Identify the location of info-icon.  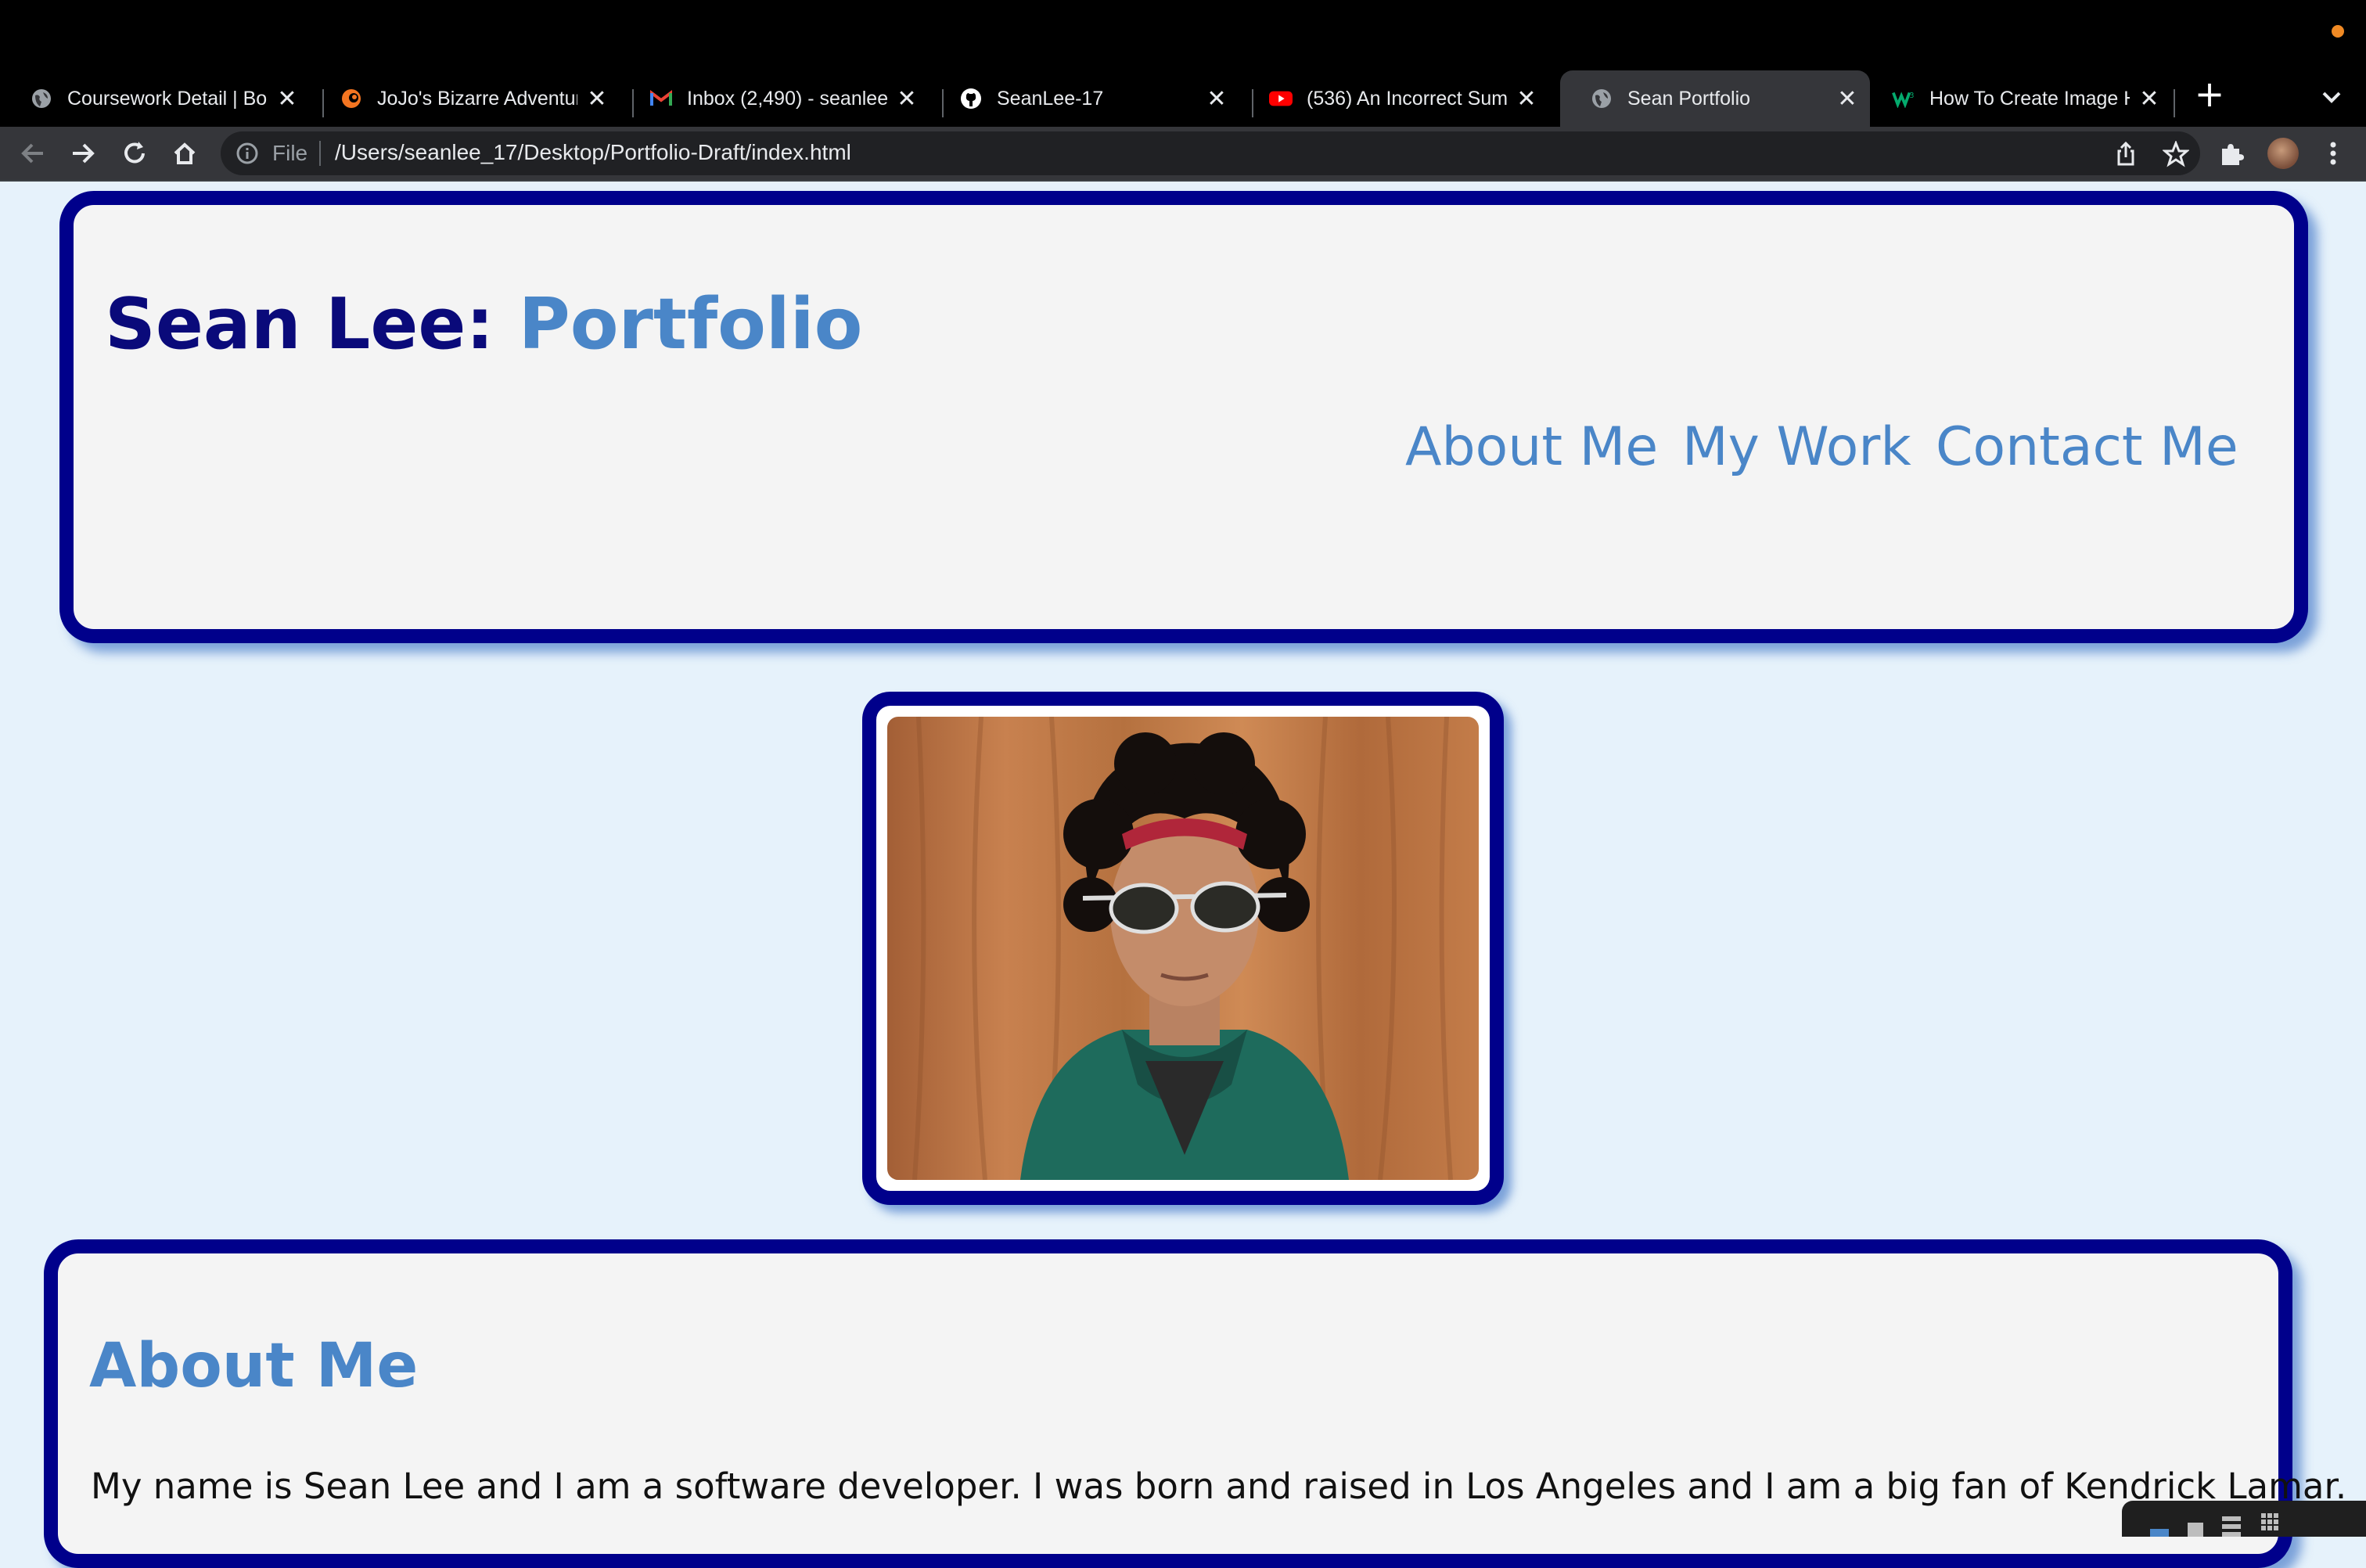
(248, 153).